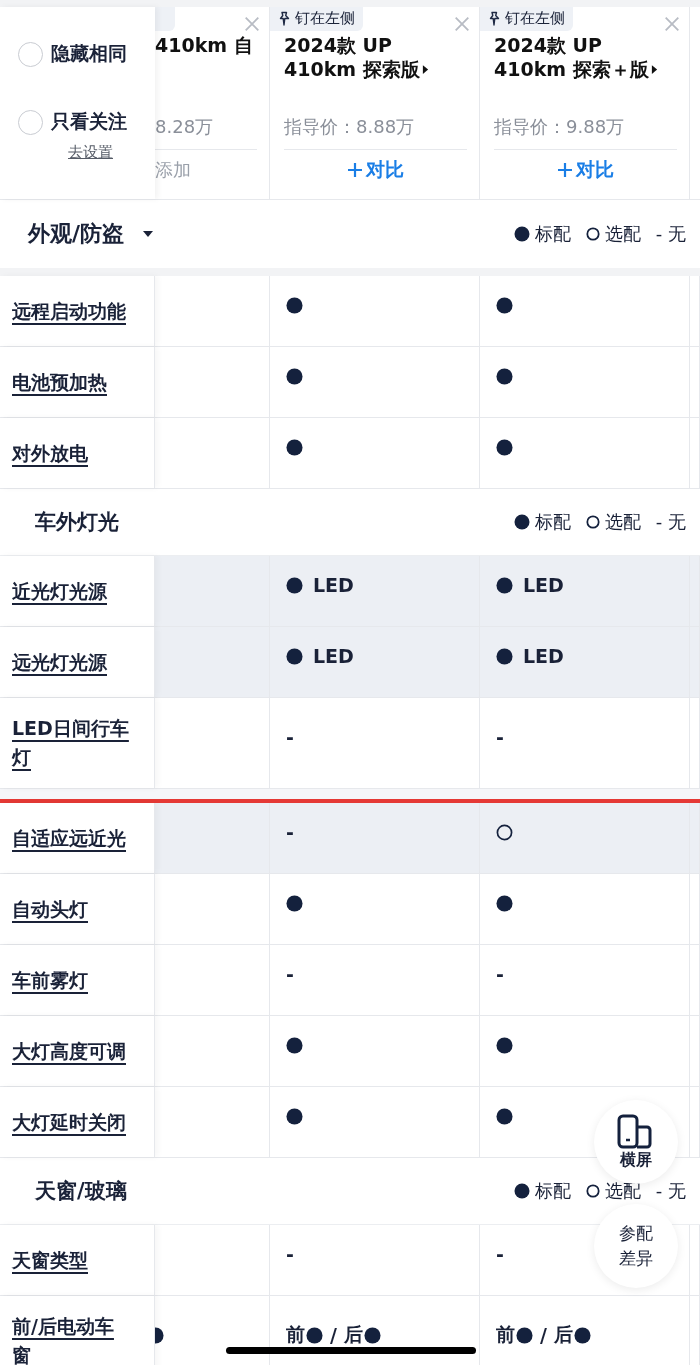 Image resolution: width=700 pixels, height=1365 pixels. I want to click on row-label: LED日间行车灯, so click(72, 743).